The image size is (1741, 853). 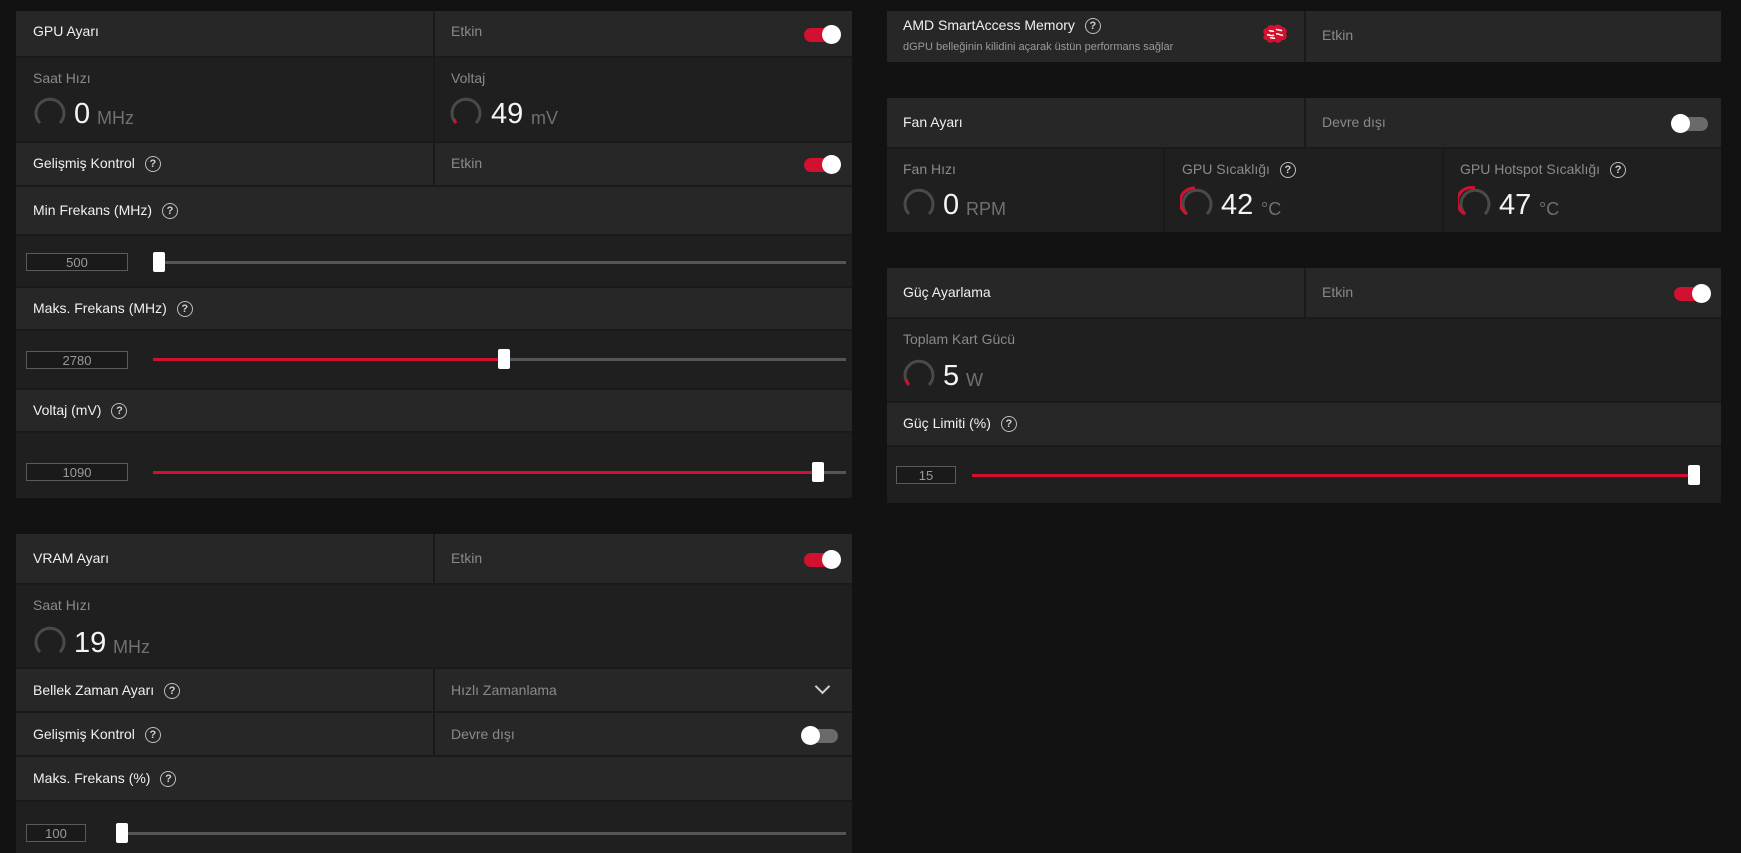 What do you see at coordinates (434, 411) in the screenshot?
I see `voltage-header: Voltaj (mV)?` at bounding box center [434, 411].